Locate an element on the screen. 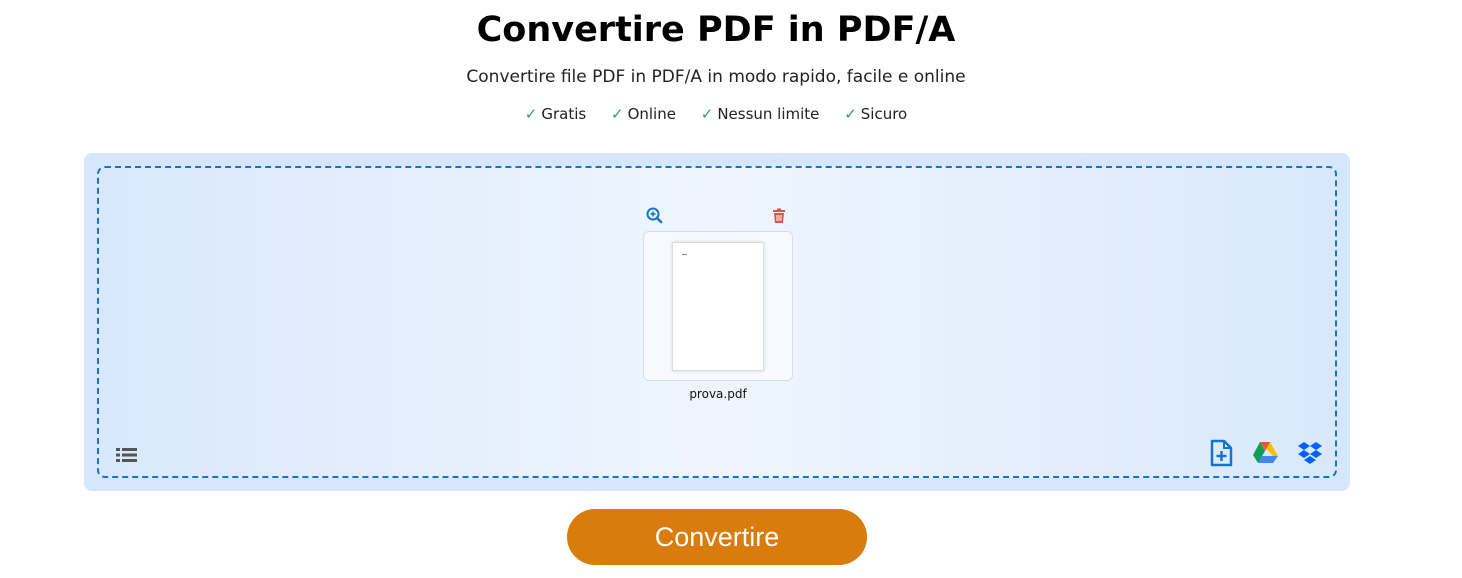 This screenshot has width=1462, height=578. page-title: Convertire PDF in PDF/A is located at coordinates (716, 30).